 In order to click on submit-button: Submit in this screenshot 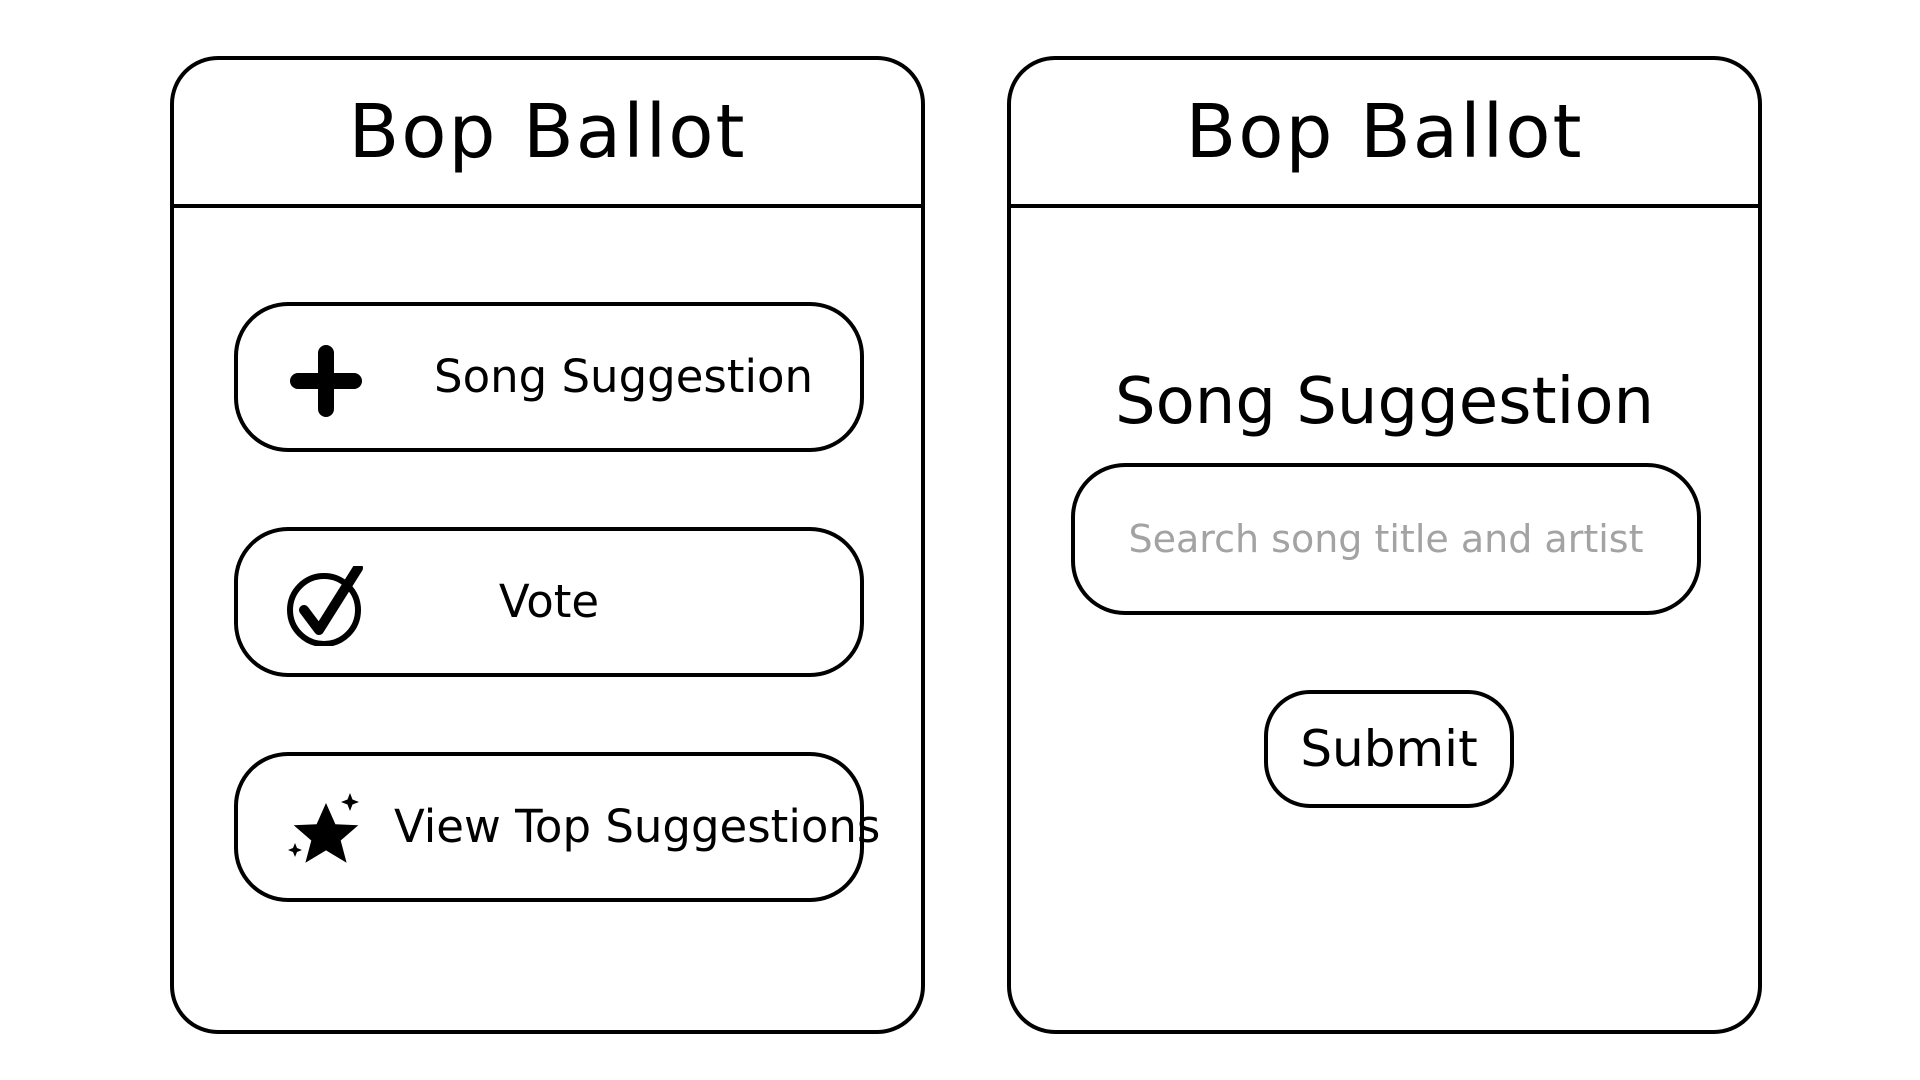, I will do `click(1389, 749)`.